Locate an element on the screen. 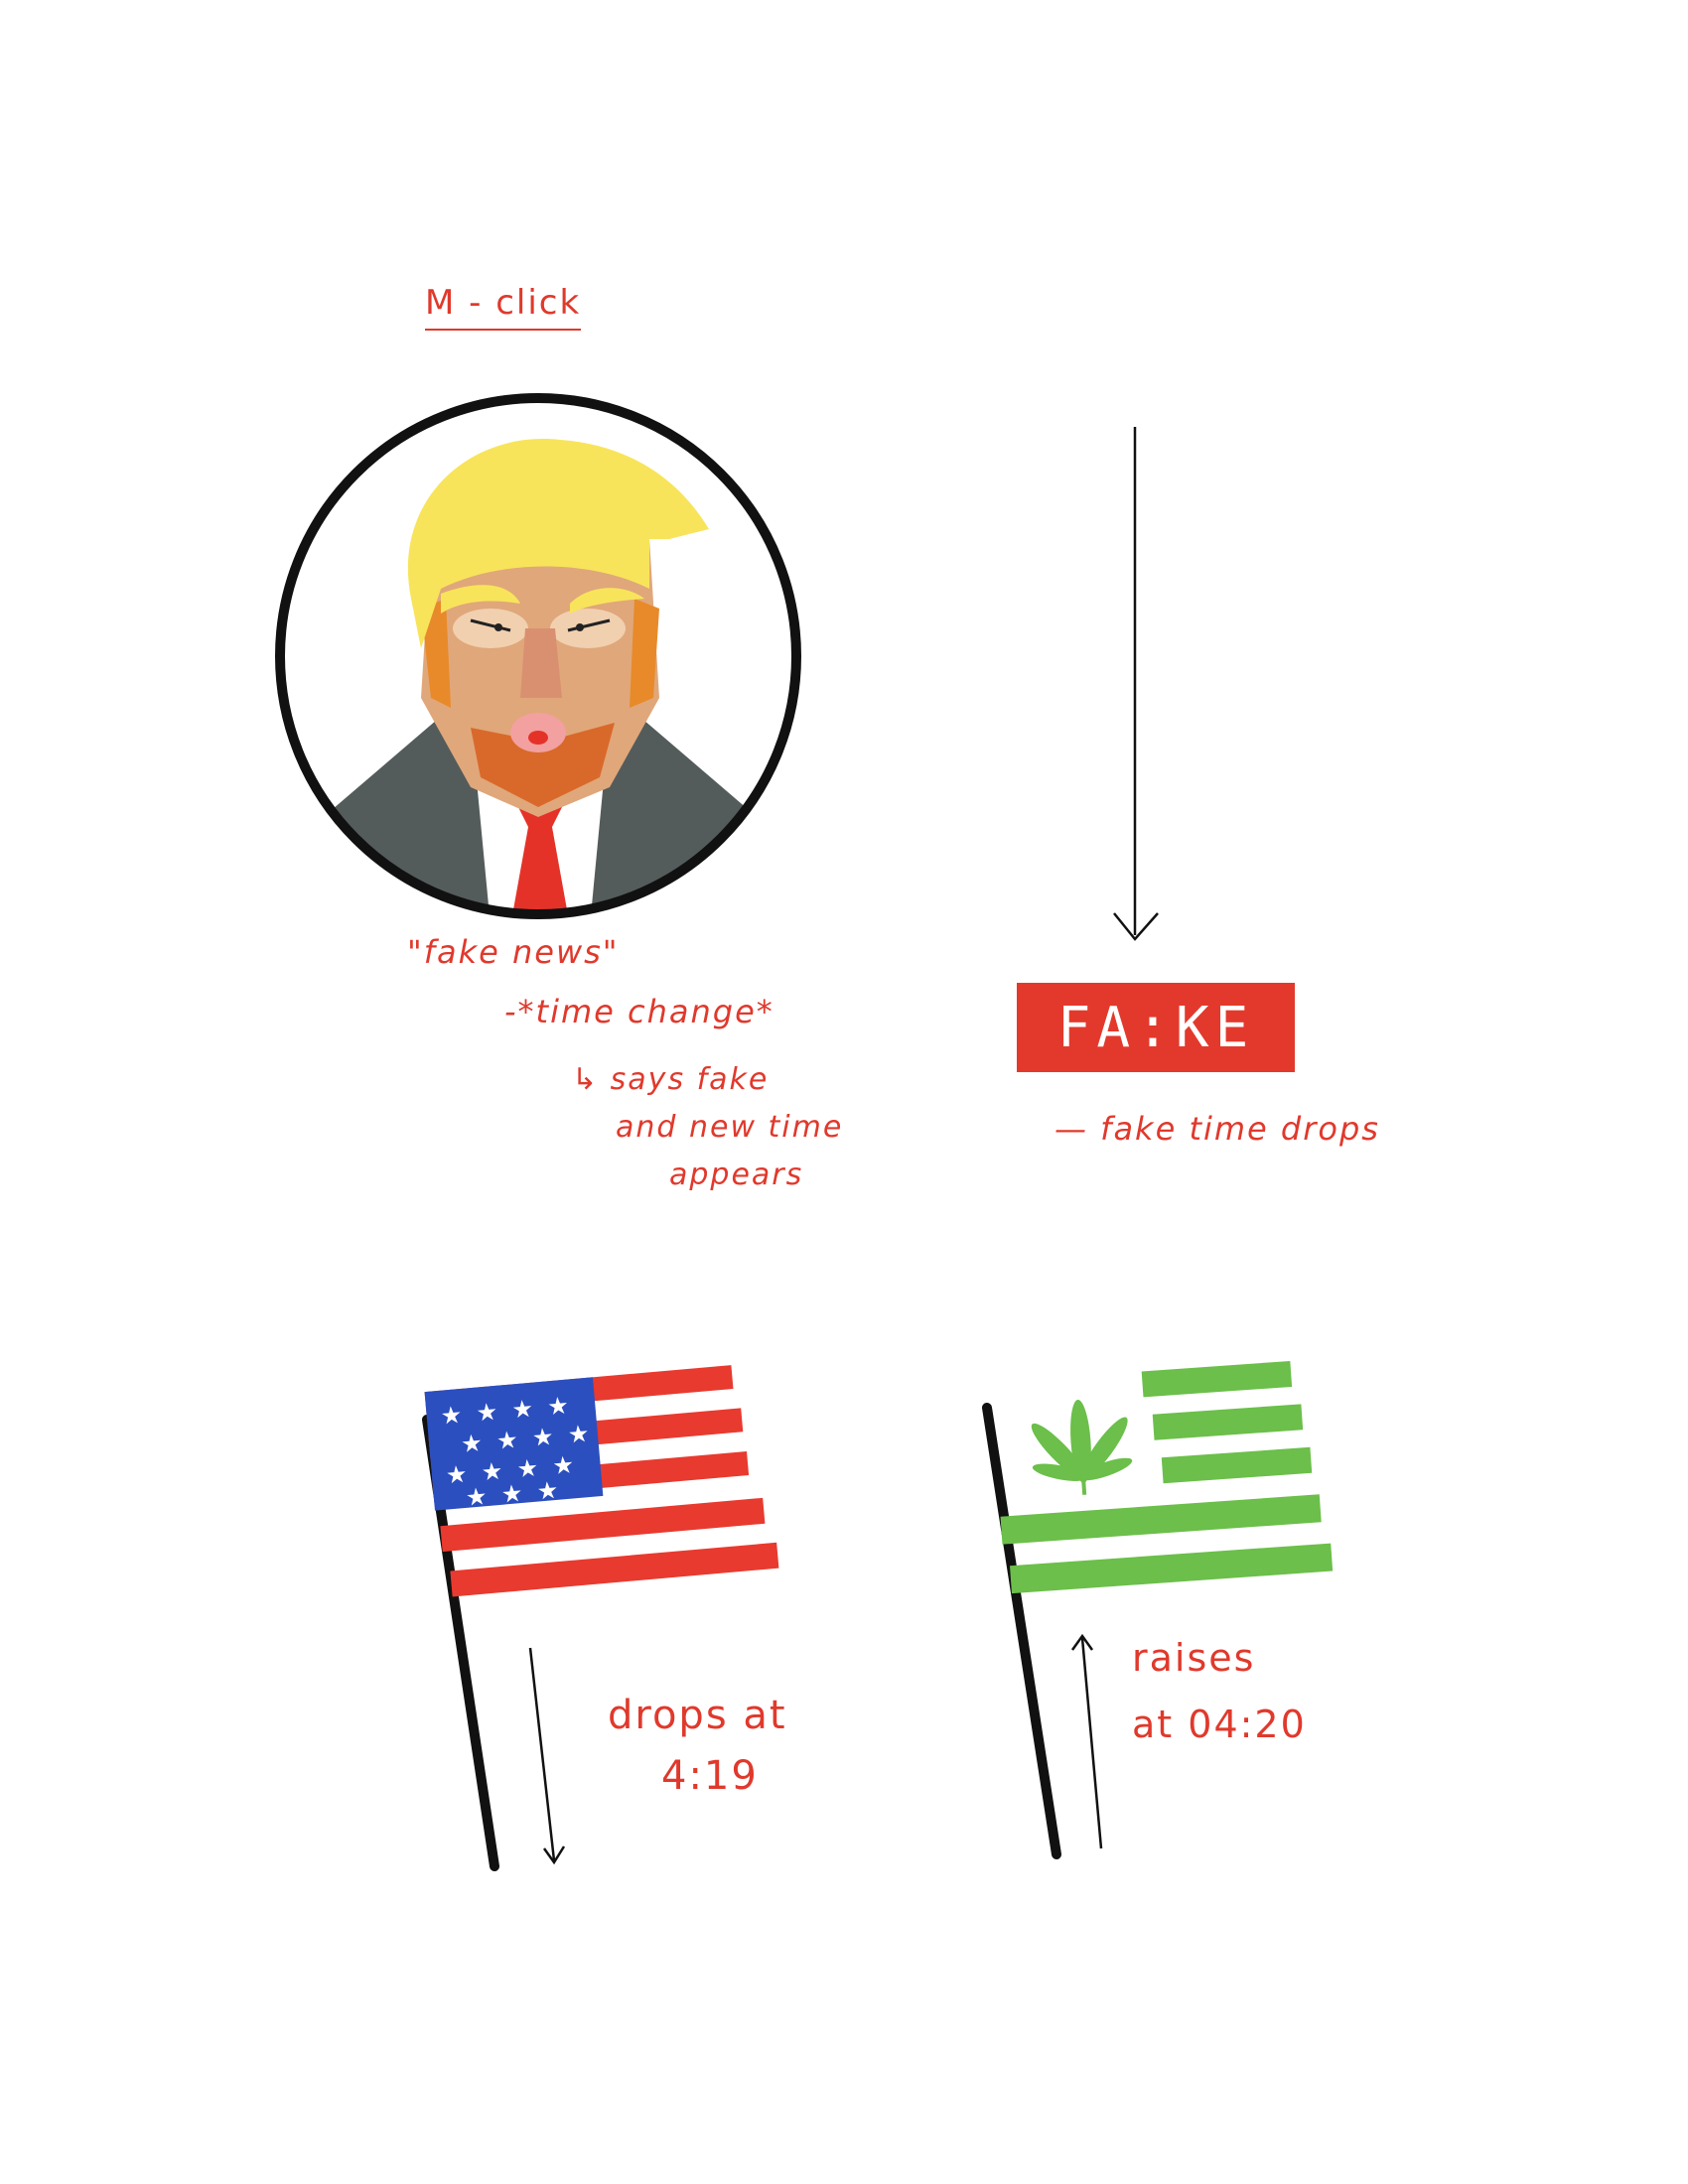  cannabis-flag-icon is located at coordinates (1158, 1610).